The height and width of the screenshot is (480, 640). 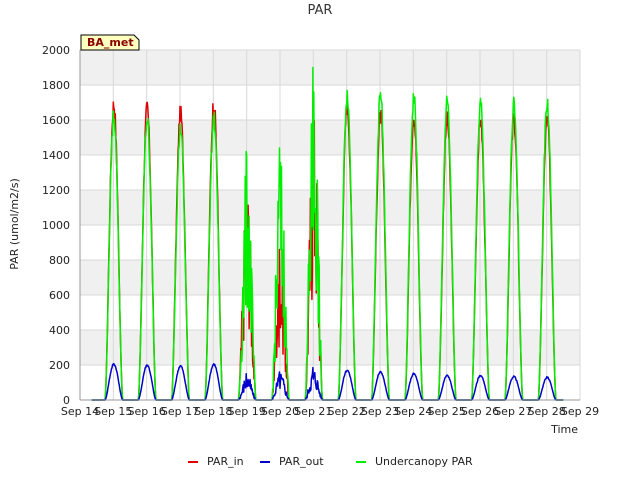 I want to click on y-tick-label: 2000, so click(x=56, y=50).